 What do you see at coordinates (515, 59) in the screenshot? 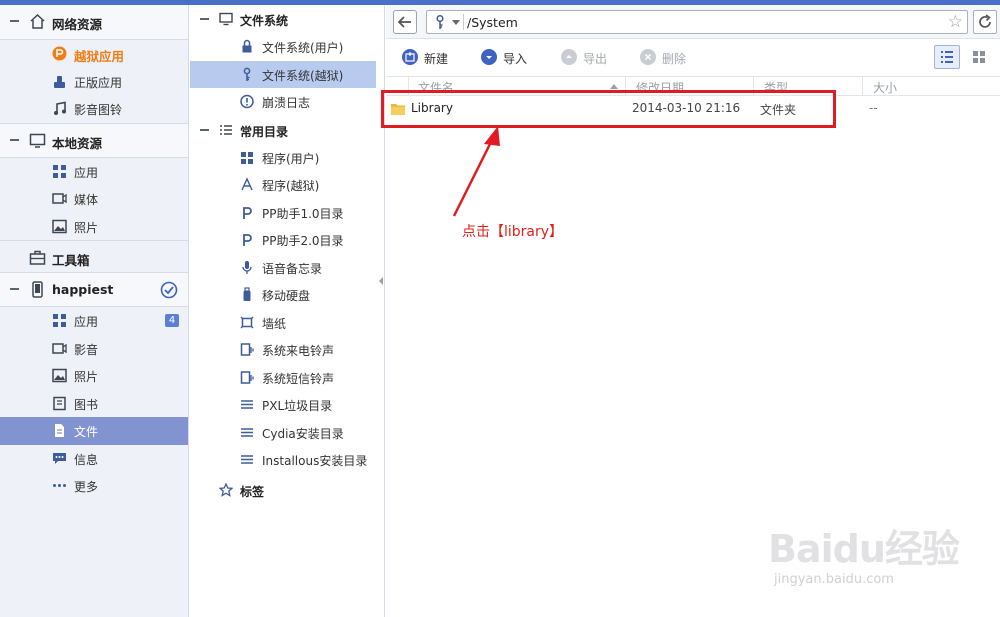
I see `import-label: 导入` at bounding box center [515, 59].